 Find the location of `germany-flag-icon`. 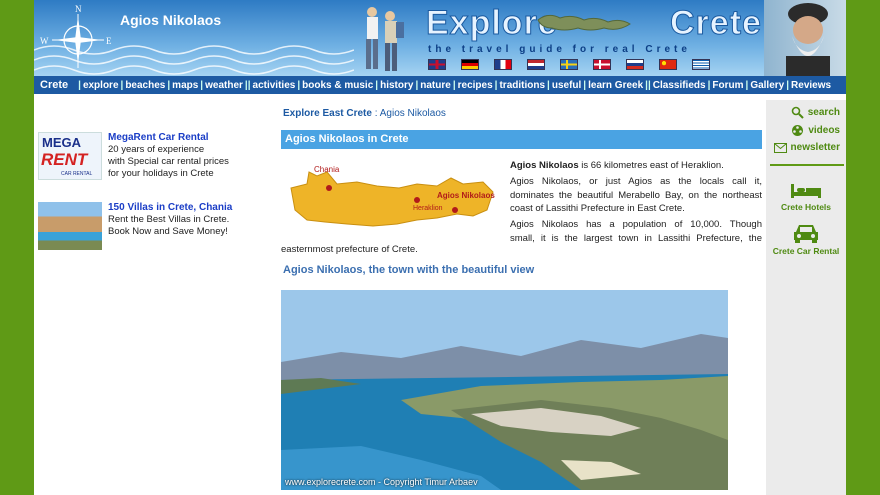

germany-flag-icon is located at coordinates (470, 64).